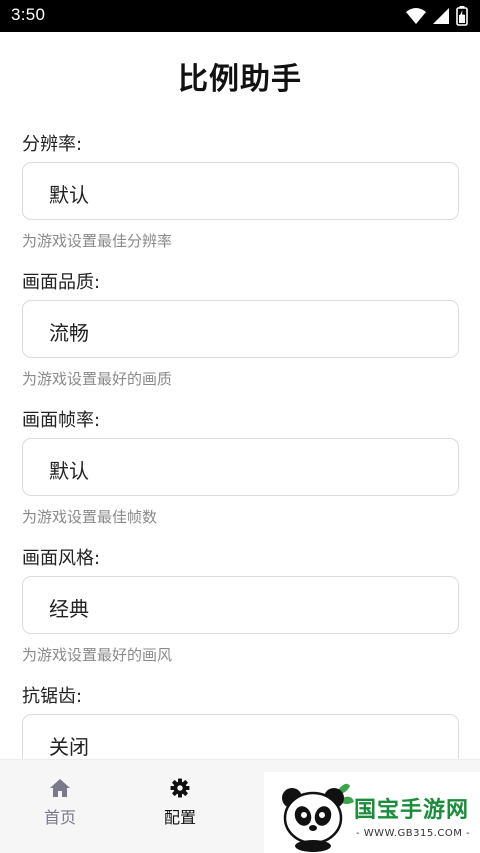 This screenshot has height=853, width=480. I want to click on framerate-label: 画面帧率:, so click(61, 420).